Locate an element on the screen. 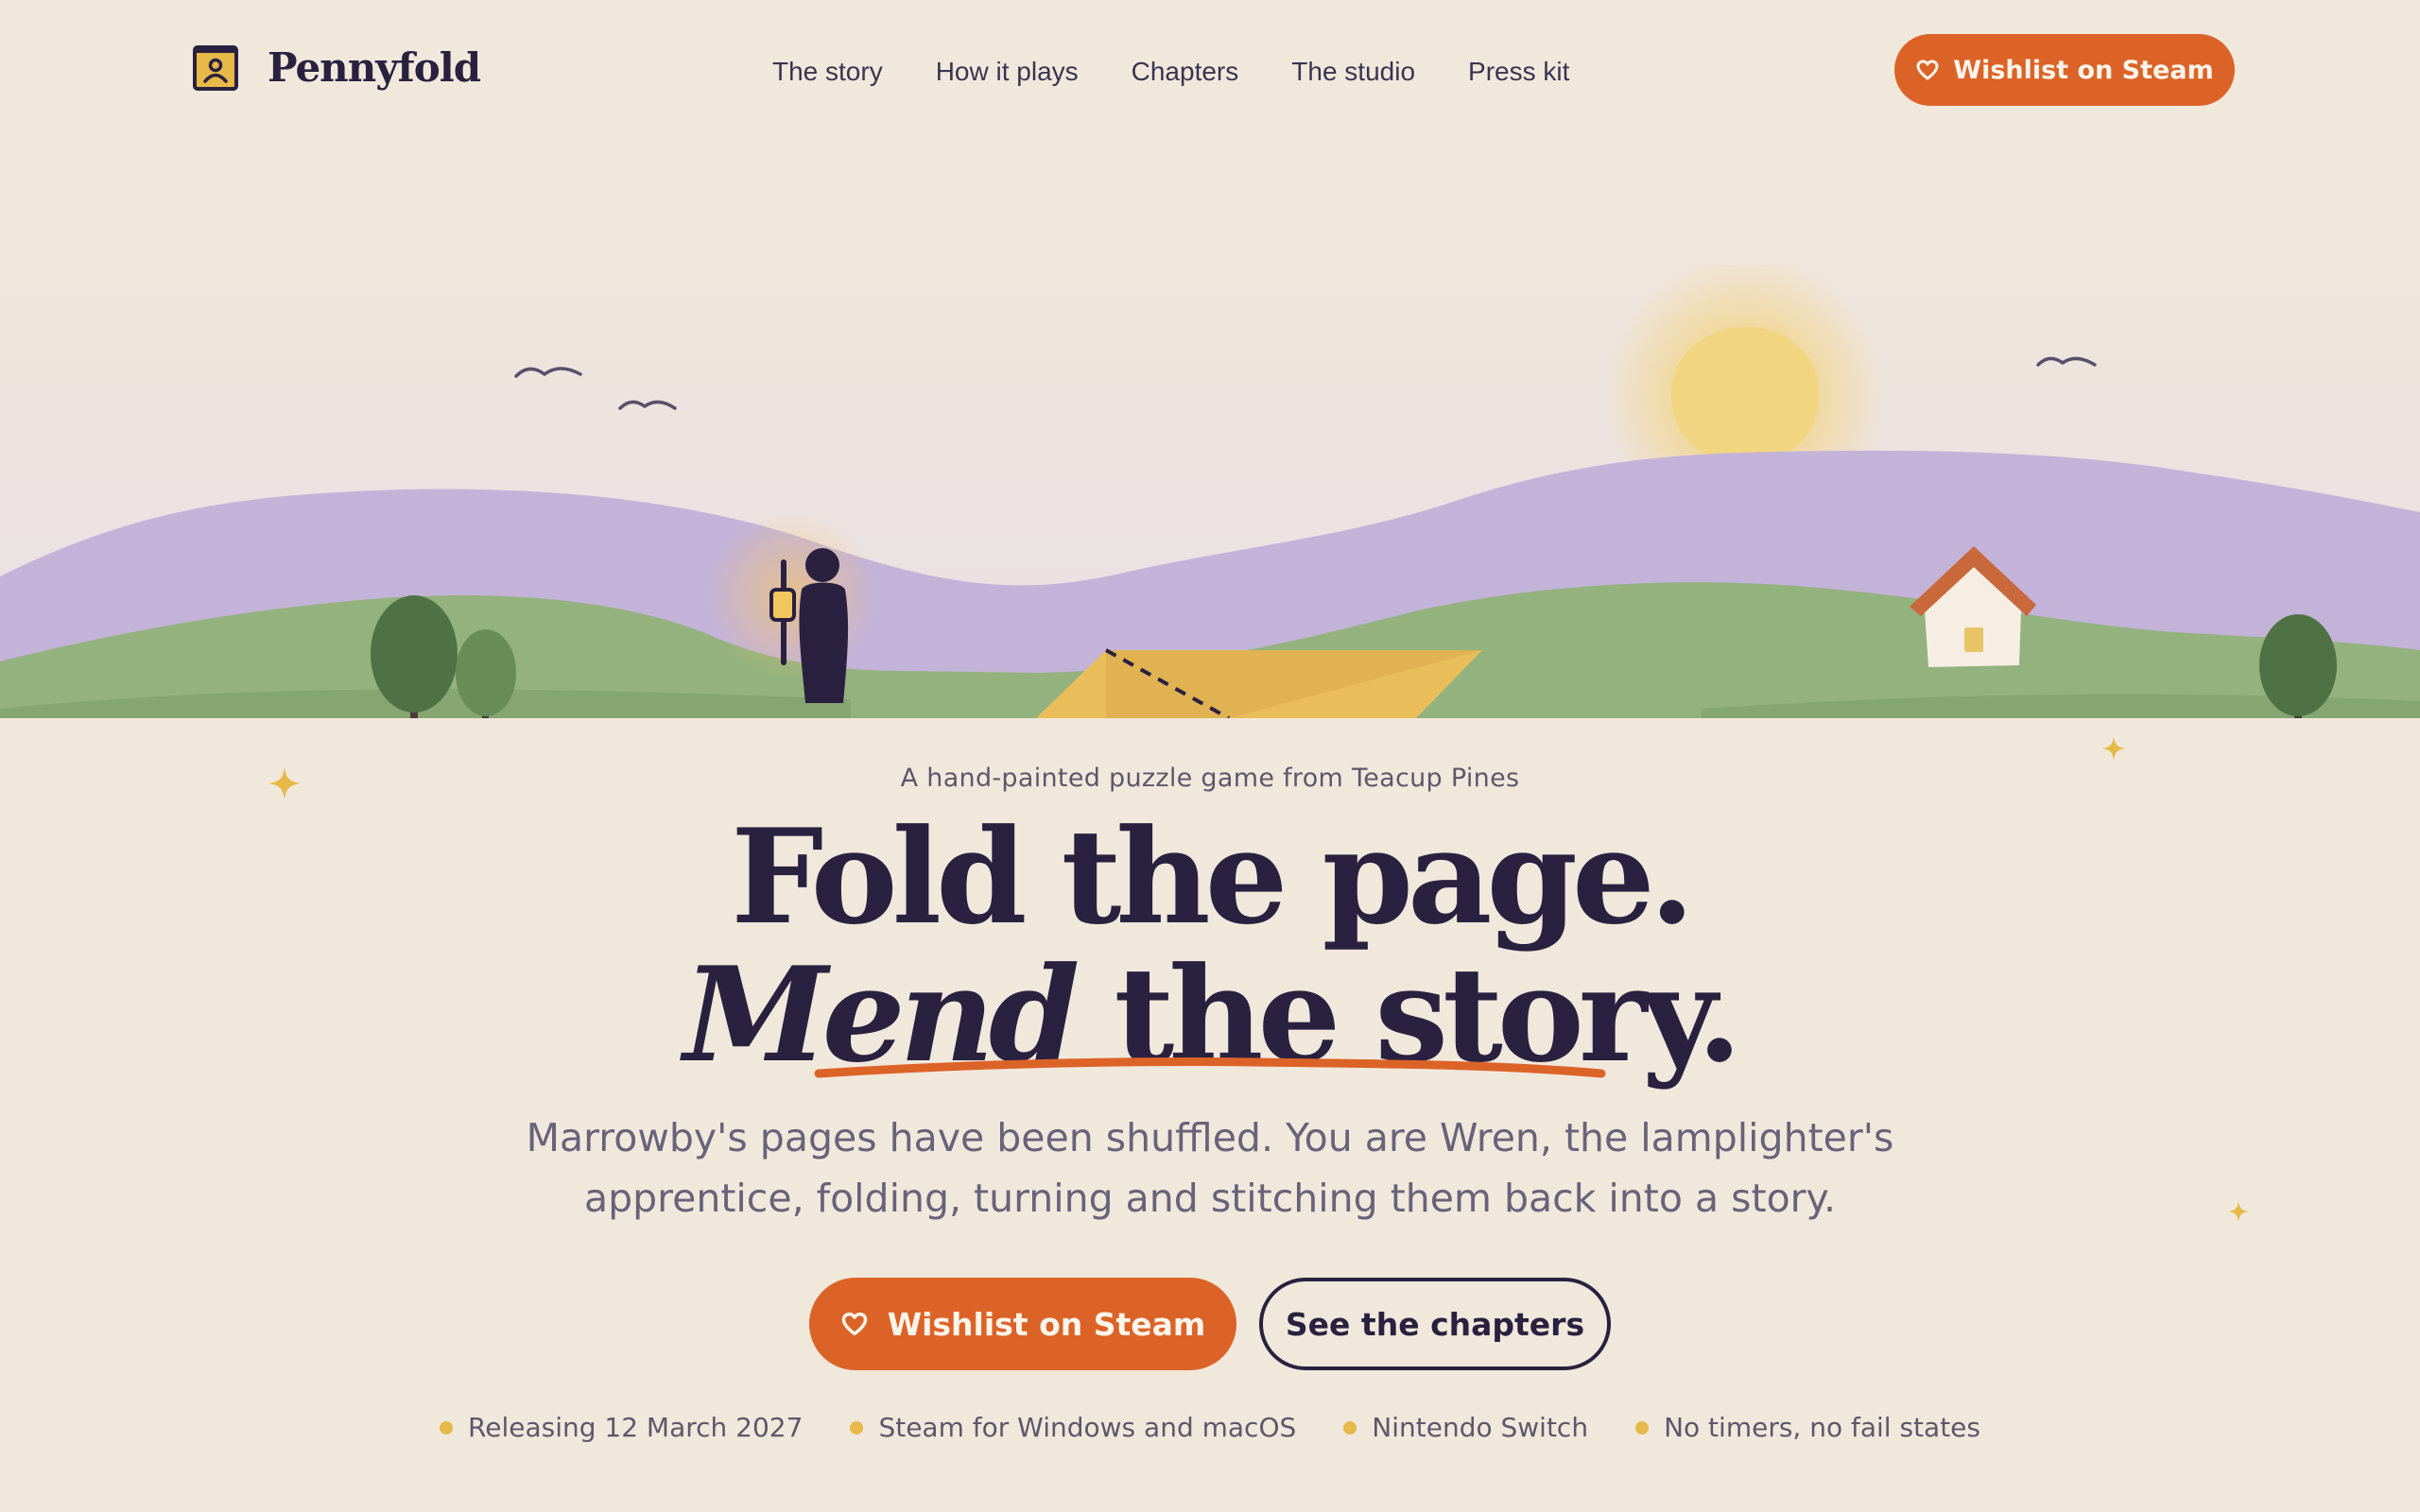  fact-text: Releasing 12 March 2027 is located at coordinates (636, 1427).